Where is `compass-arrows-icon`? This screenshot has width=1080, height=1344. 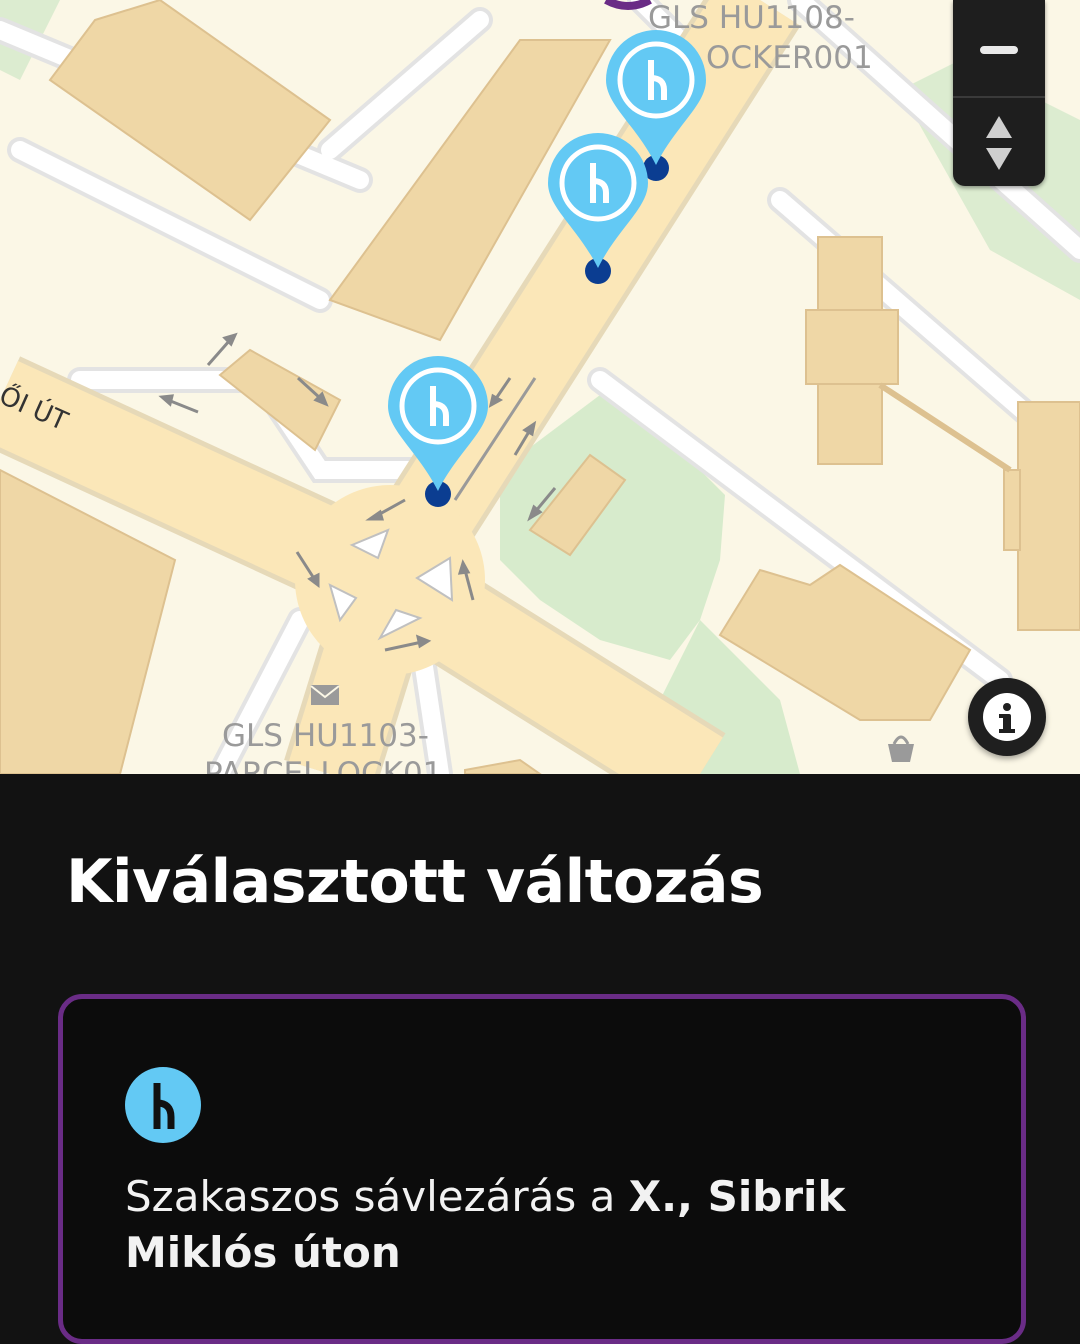
compass-arrows-icon is located at coordinates (999, 143).